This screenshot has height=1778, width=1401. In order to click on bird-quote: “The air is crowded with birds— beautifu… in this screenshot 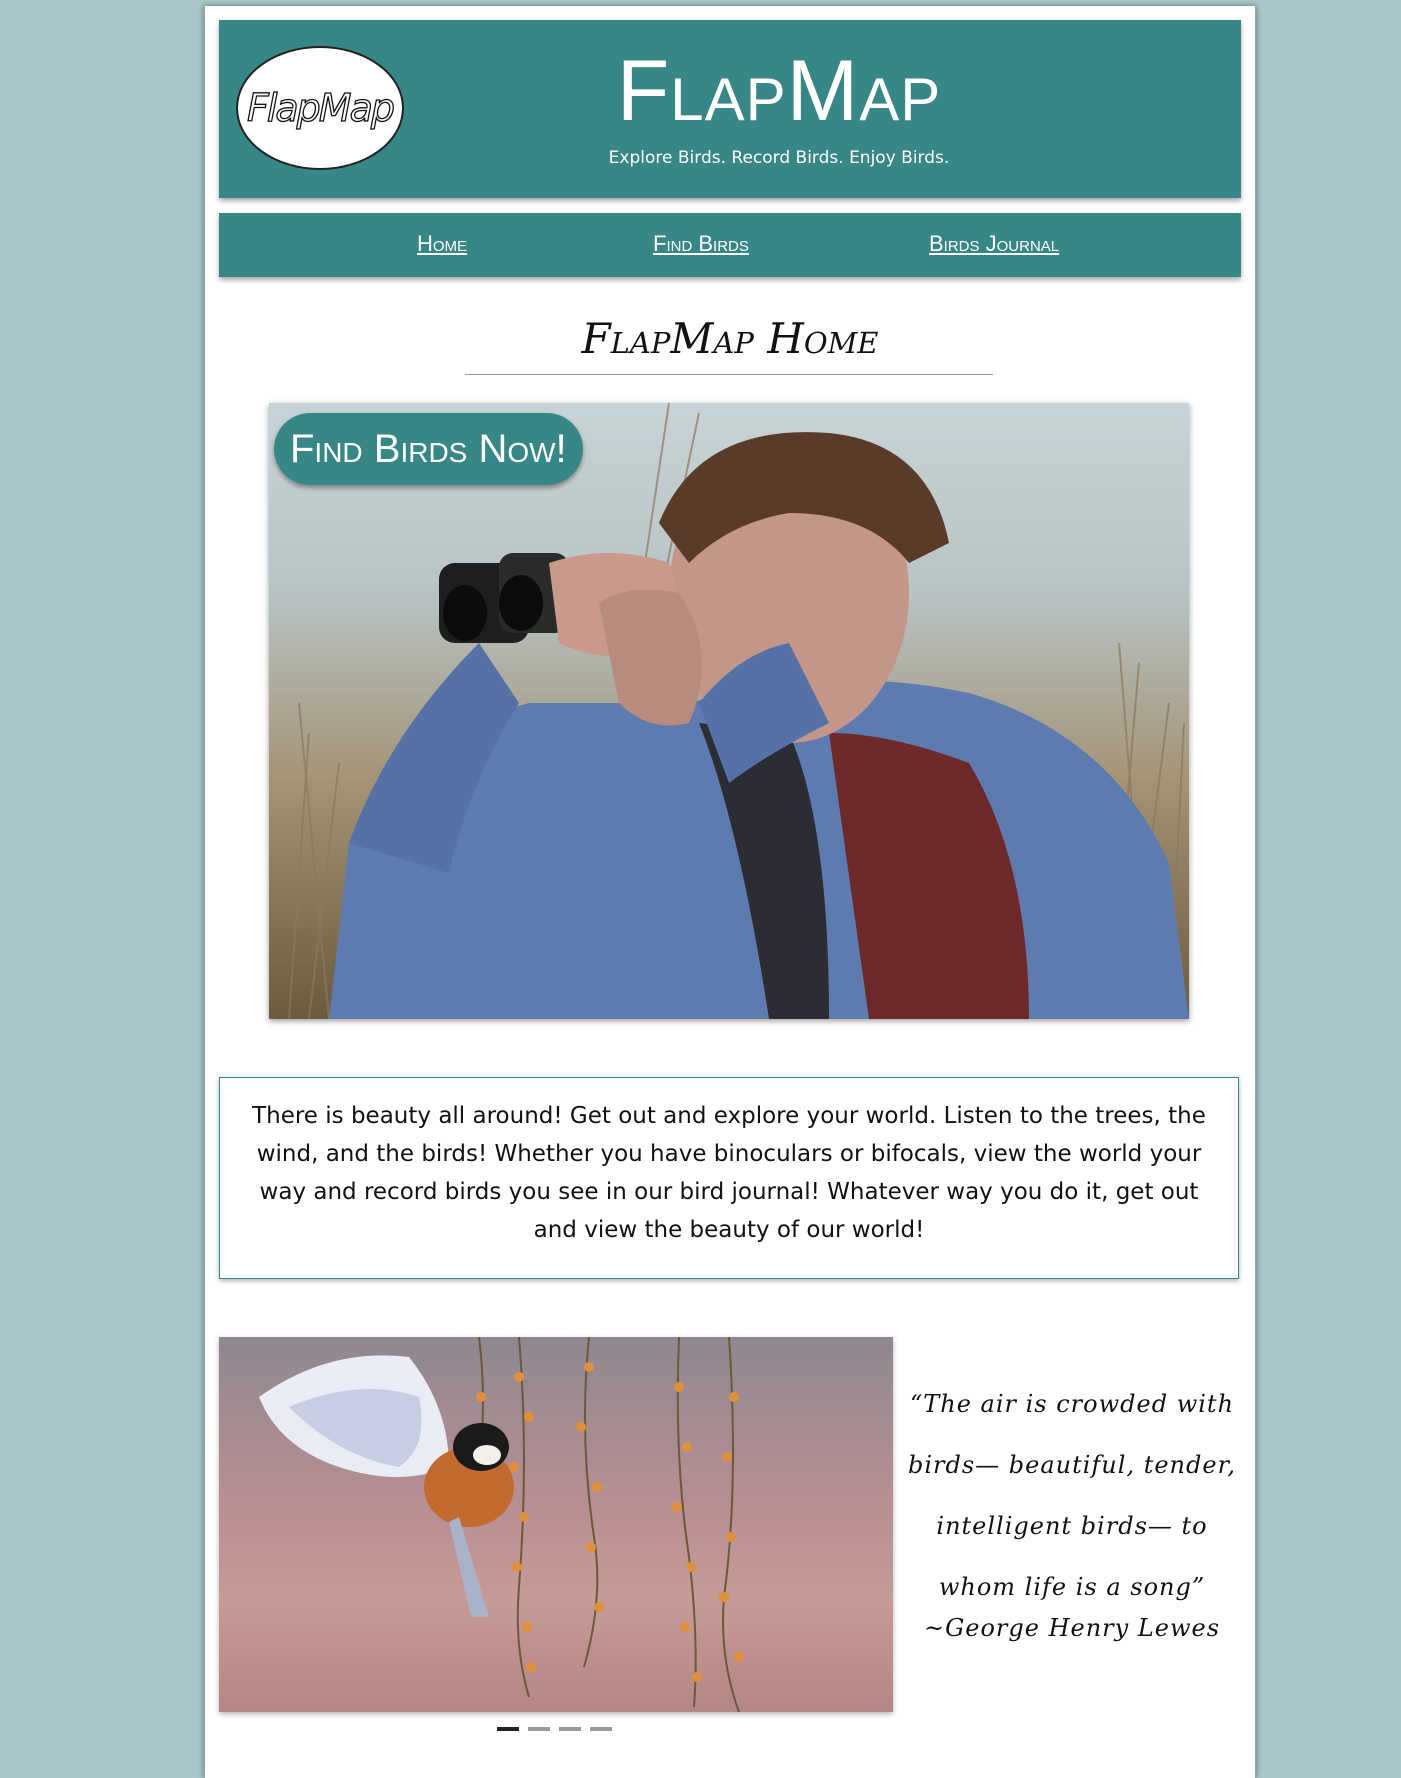, I will do `click(1072, 1495)`.